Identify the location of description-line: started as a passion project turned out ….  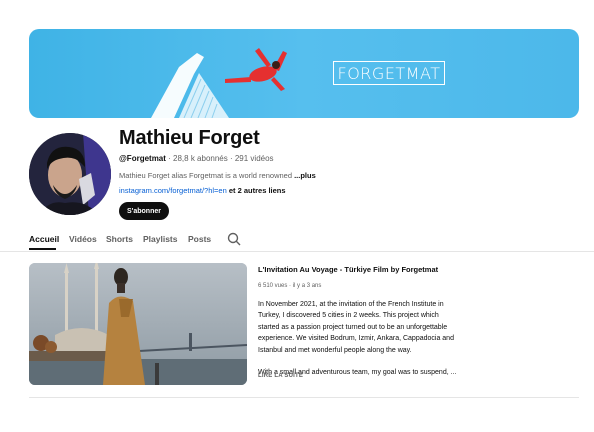
(353, 327).